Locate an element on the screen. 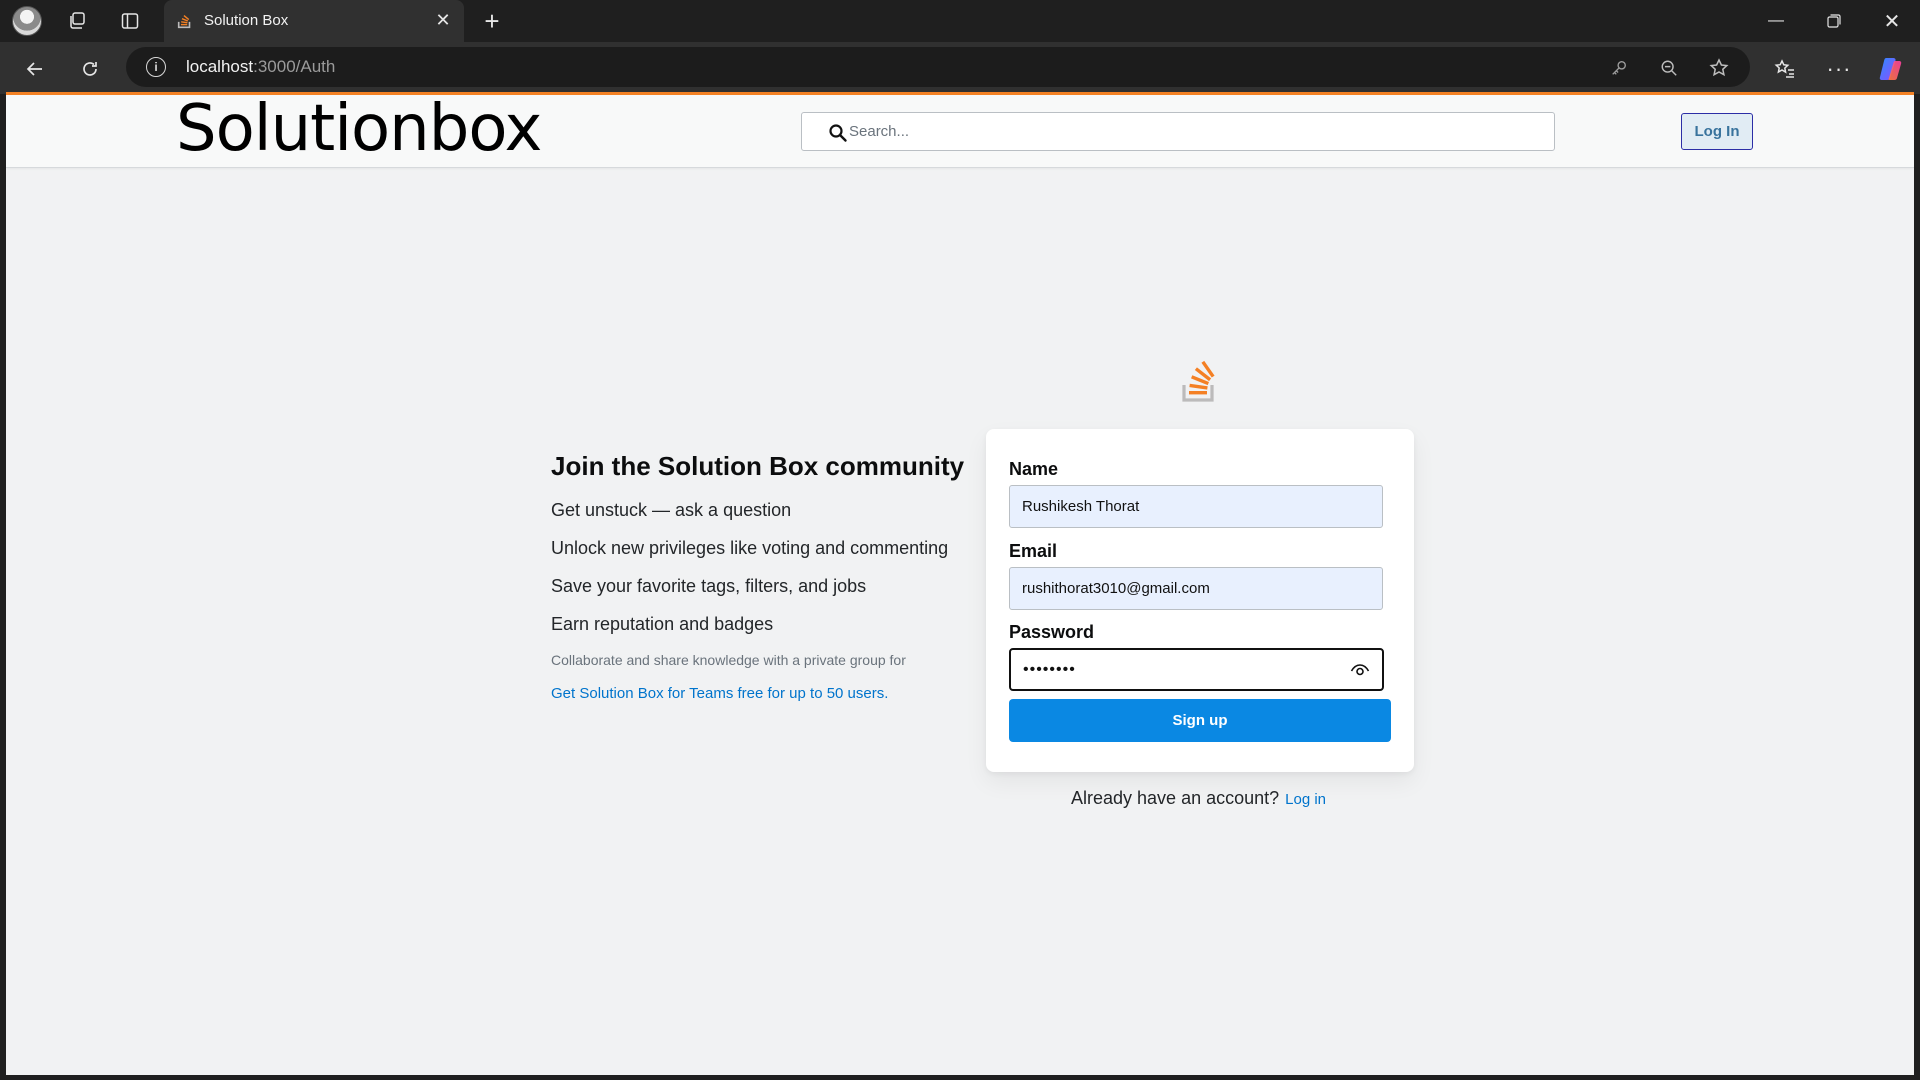 This screenshot has width=1920, height=1080. tab-title: Solution Box is located at coordinates (246, 20).